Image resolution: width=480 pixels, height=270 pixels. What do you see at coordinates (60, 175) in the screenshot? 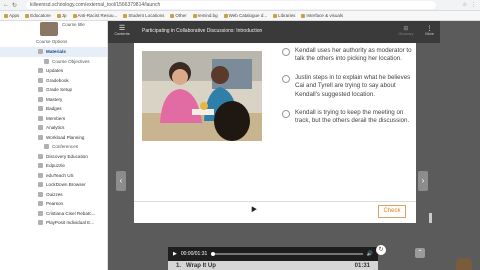
I see `sidebar-item-label: eduTeach US` at bounding box center [60, 175].